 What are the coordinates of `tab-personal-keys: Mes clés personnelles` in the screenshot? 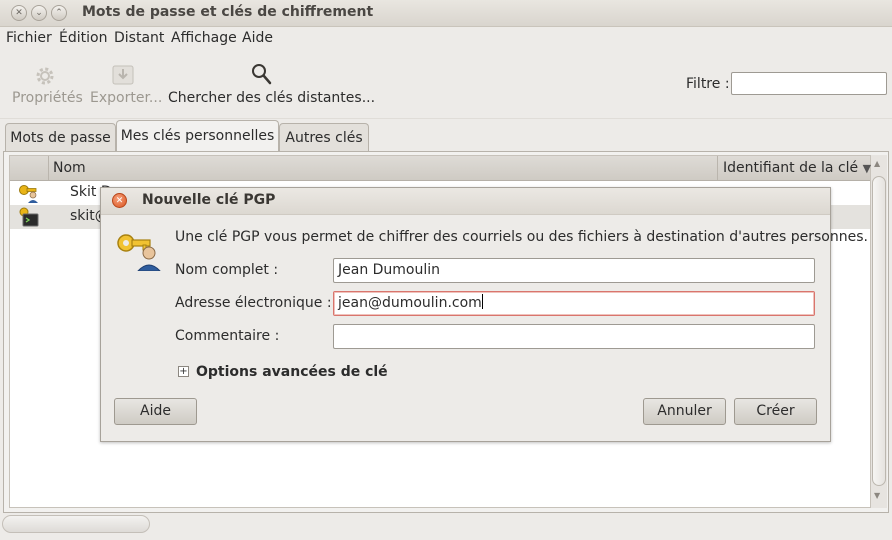 It's located at (197, 136).